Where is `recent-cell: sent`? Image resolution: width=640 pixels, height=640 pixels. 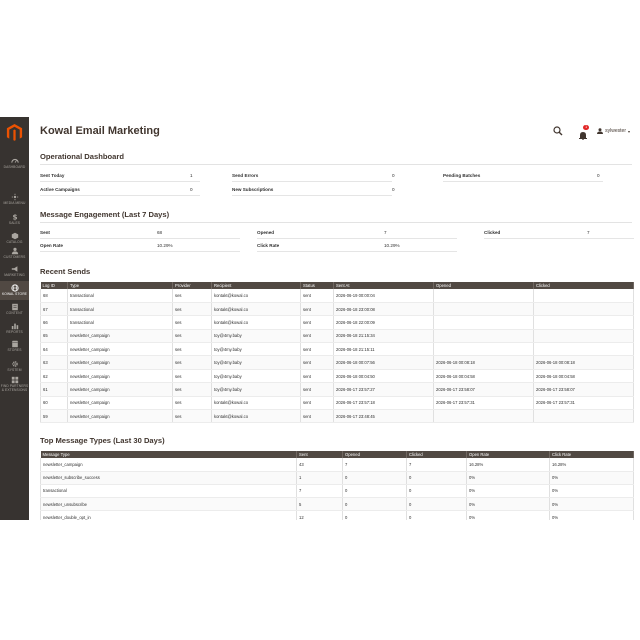
recent-cell: sent is located at coordinates (317, 416).